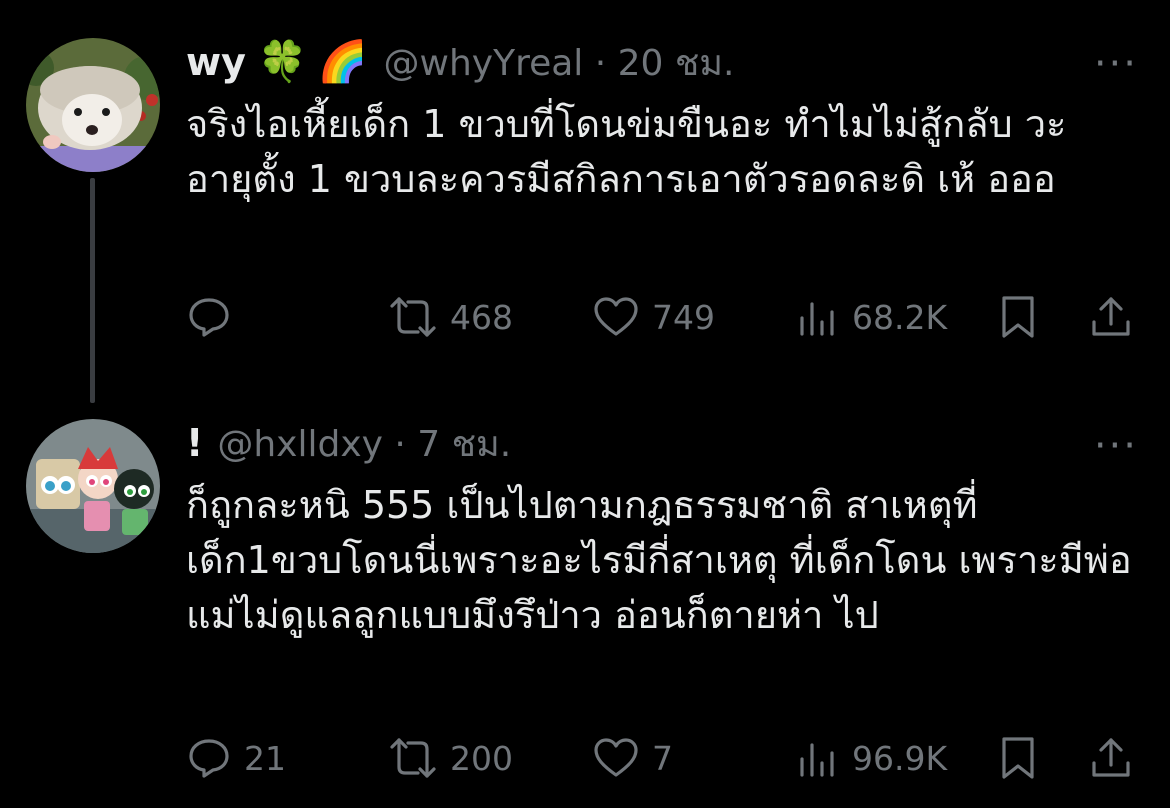  Describe the element at coordinates (348, 443) in the screenshot. I see `tweet-header: ! @hxlldxy · 7 ชม.` at that location.